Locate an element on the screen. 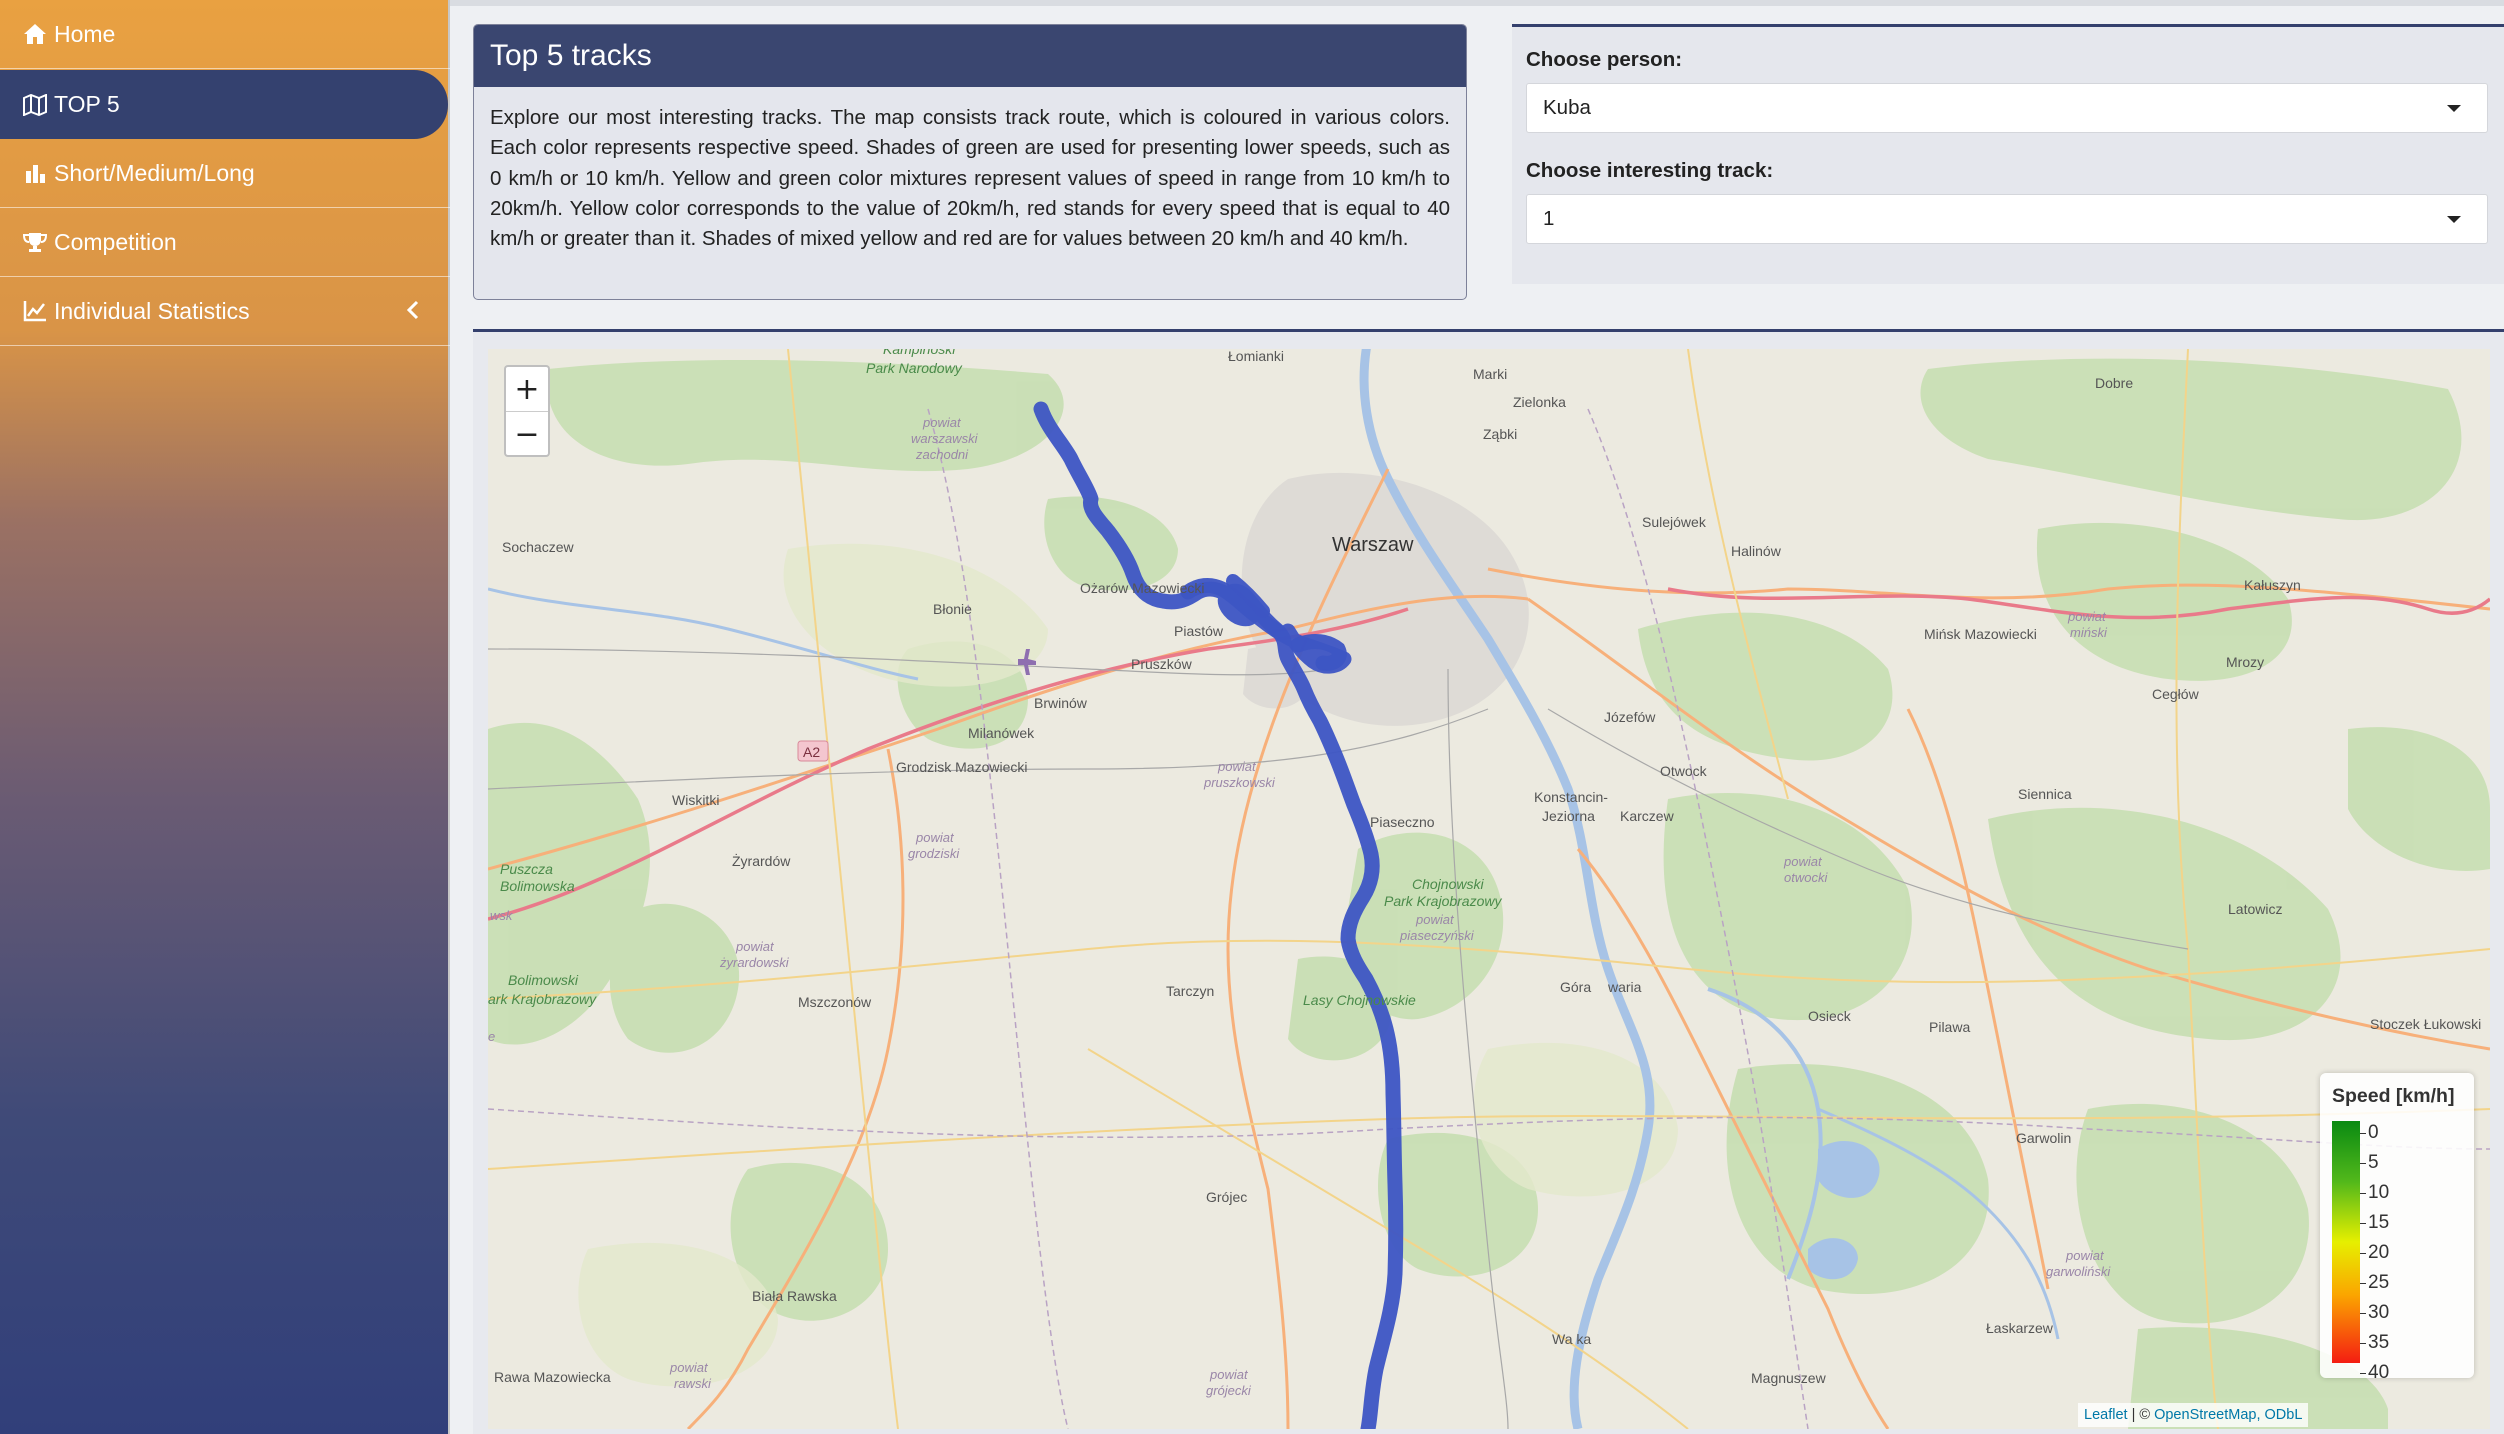 Image resolution: width=2504 pixels, height=1434 pixels. track-select: 1 is located at coordinates (2007, 219).